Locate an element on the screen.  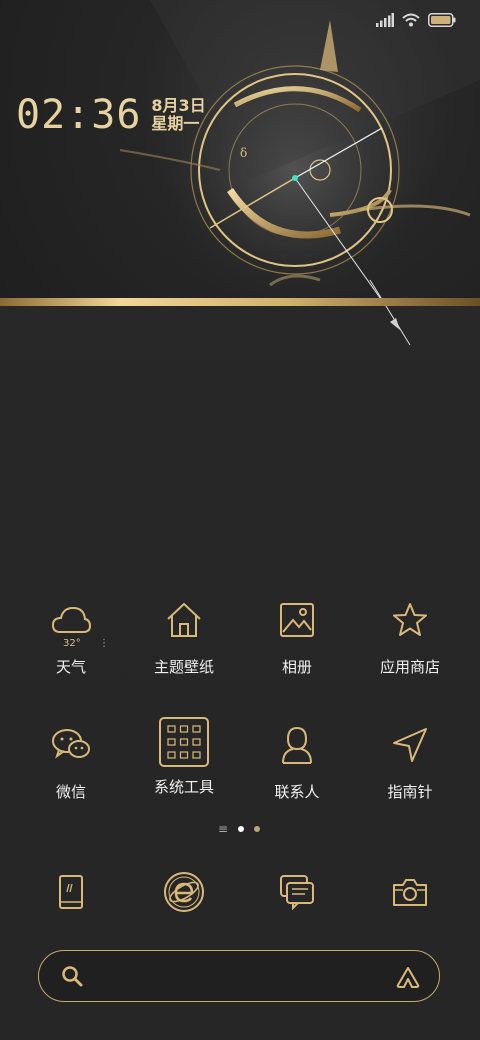
second-hand-overlay is located at coordinates (390, 312).